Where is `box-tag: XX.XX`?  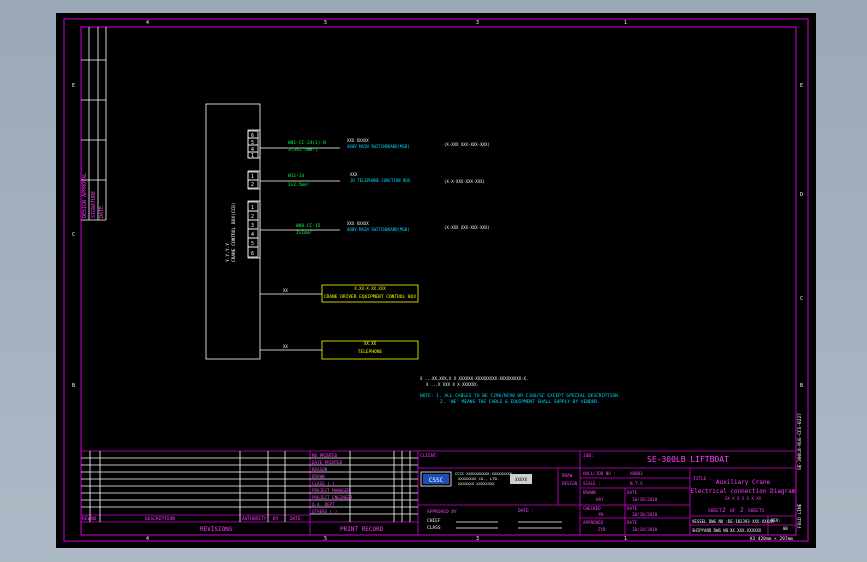 box-tag: XX.XX is located at coordinates (370, 343).